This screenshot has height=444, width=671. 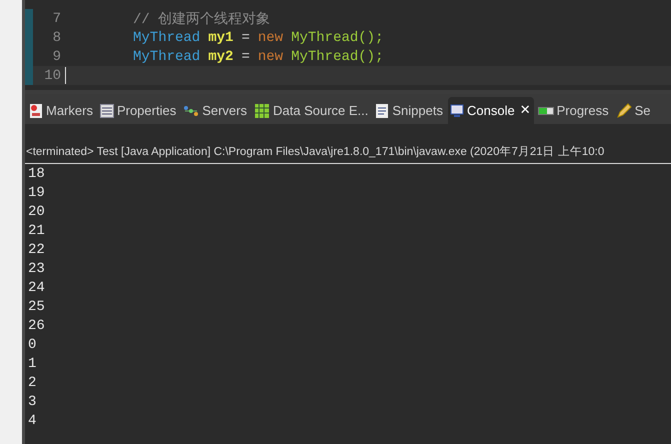 I want to click on console-status: <terminated> Test [Java Application] C:\Program Files\Java\jre1.8.0_171\bin\javaw.exe (2020年7月21日 上午10:0, so click(x=315, y=151).